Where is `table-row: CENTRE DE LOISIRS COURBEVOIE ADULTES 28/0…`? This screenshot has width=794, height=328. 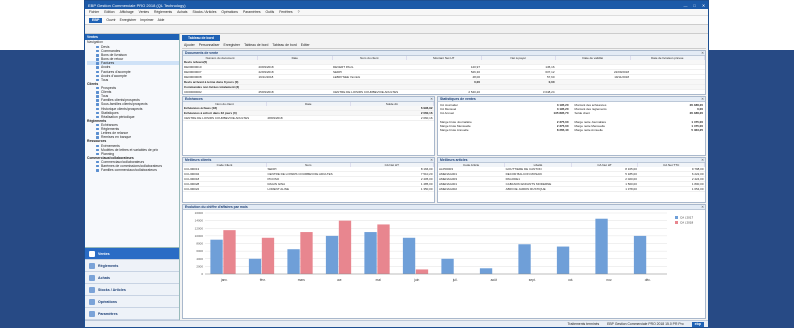 table-row: CENTRE DE LOISIRS COURBEVOIE ADULTES 28/0… is located at coordinates (308, 118).